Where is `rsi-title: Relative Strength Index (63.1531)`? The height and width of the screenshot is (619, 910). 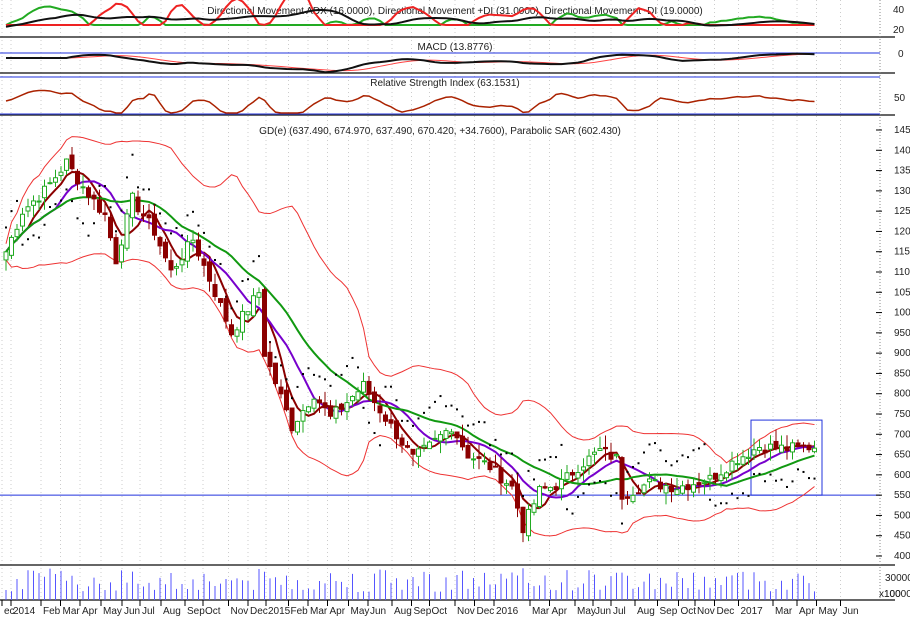 rsi-title: Relative Strength Index (63.1531) is located at coordinates (445, 83).